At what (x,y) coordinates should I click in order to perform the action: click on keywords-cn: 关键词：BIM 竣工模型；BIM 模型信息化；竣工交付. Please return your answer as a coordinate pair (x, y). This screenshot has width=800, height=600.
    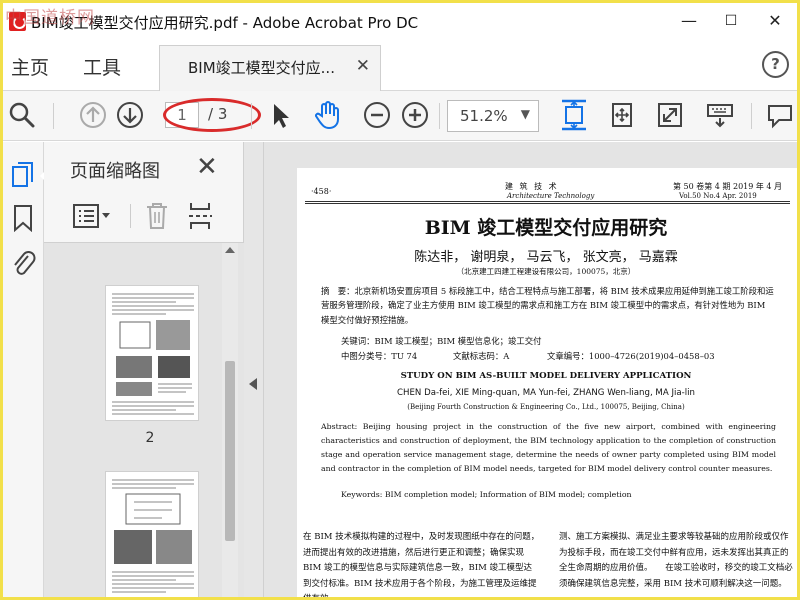
    Looking at the image, I should click on (441, 341).